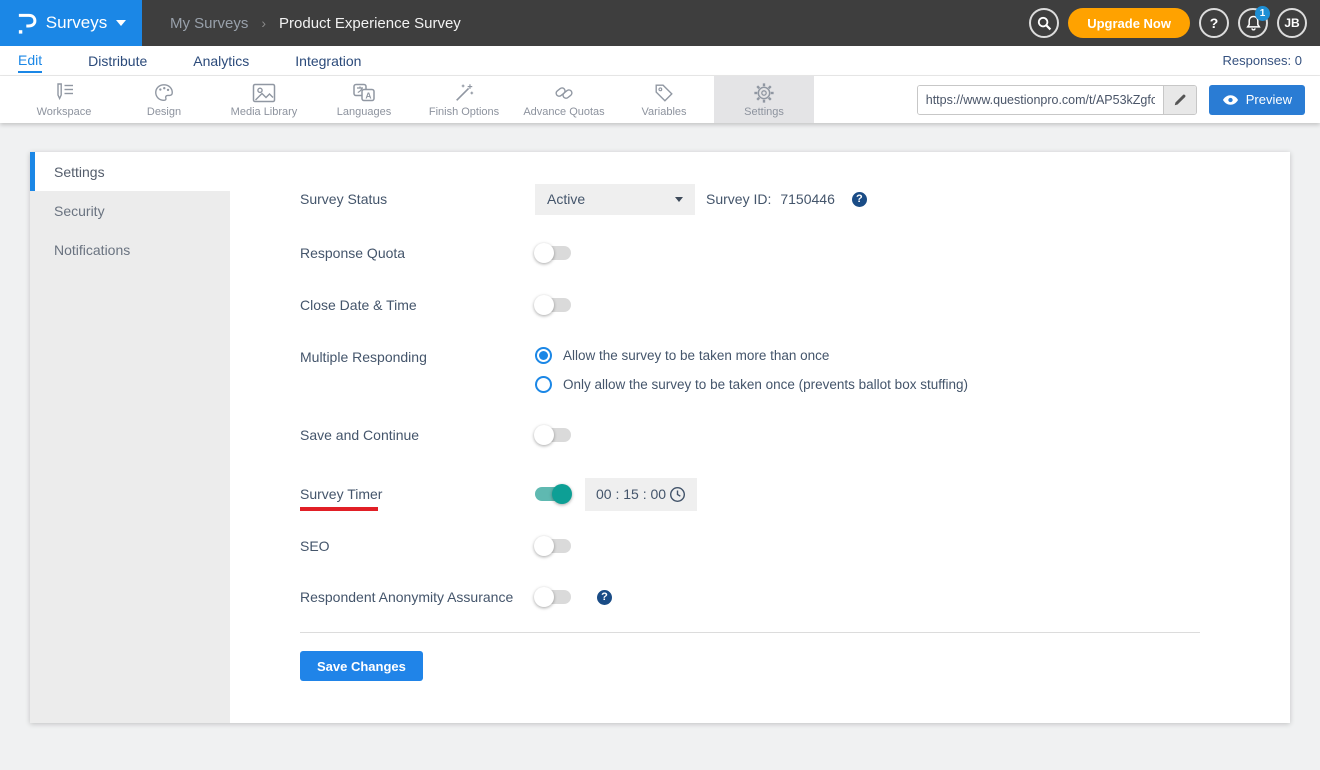 This screenshot has height=770, width=1320. I want to click on response-quota-row: Response Quota, so click(765, 253).